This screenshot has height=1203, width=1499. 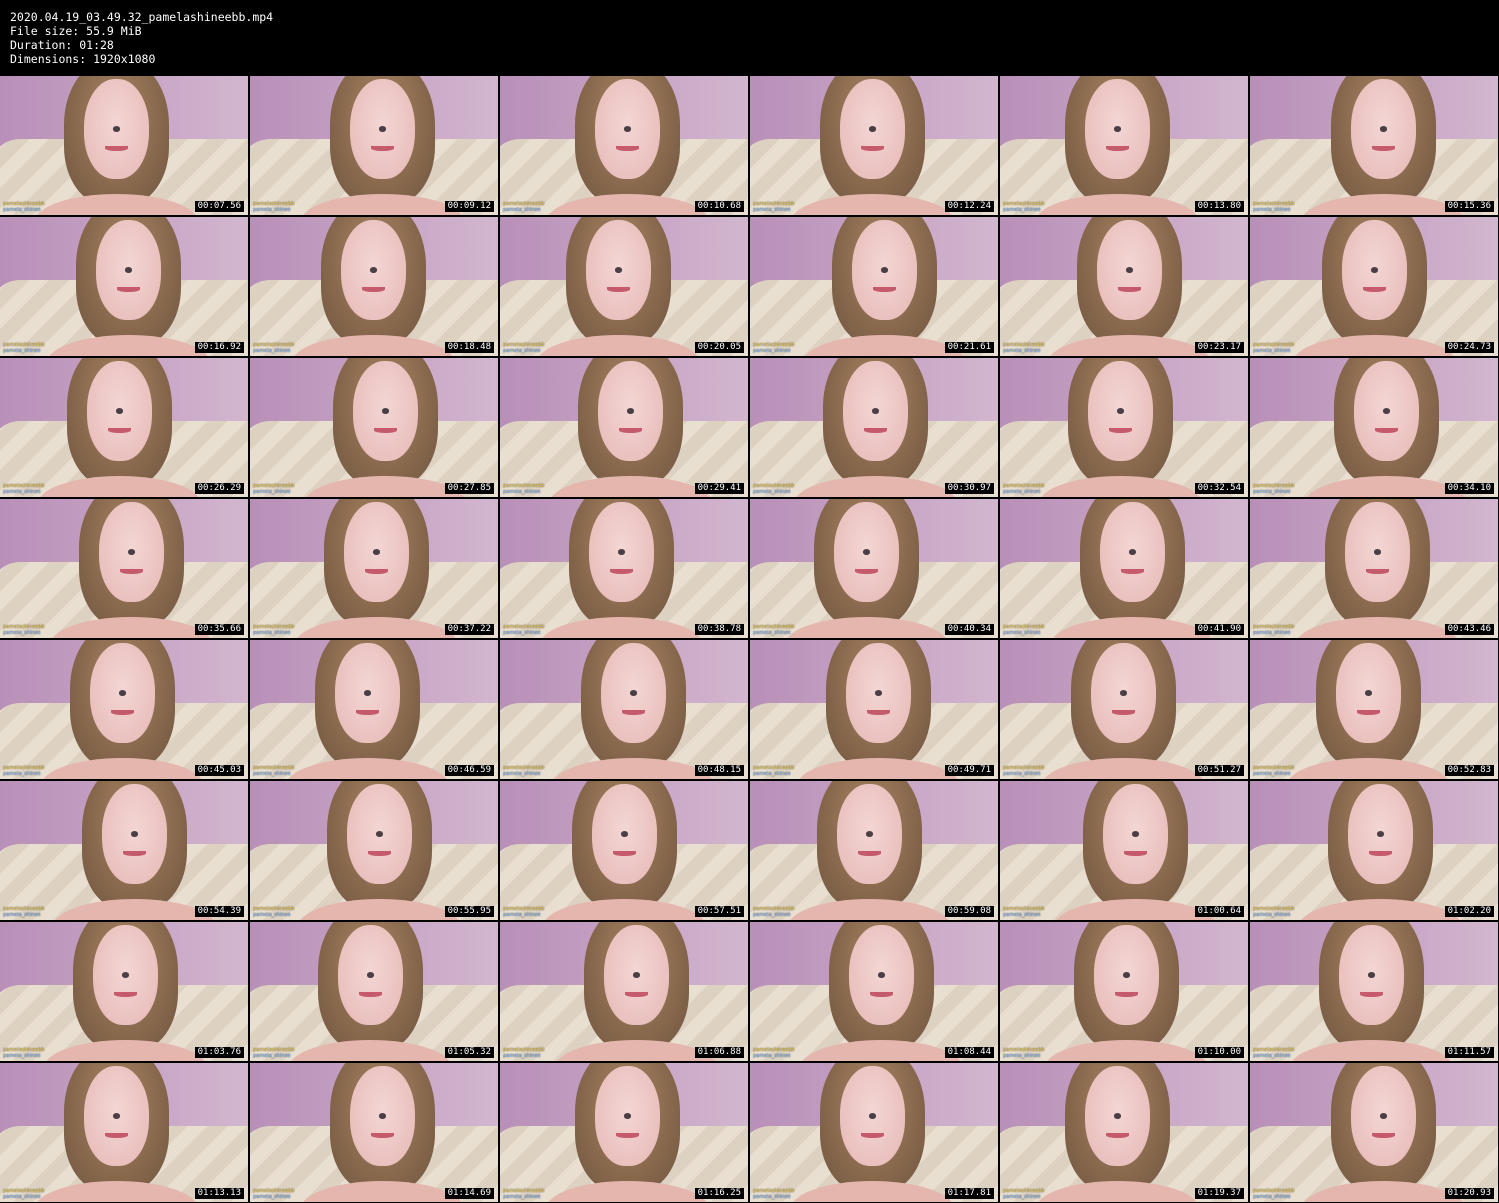 I want to click on video-thumbnail: pamelashineebb pamela_shinee 00:59.08, so click(x=874, y=850).